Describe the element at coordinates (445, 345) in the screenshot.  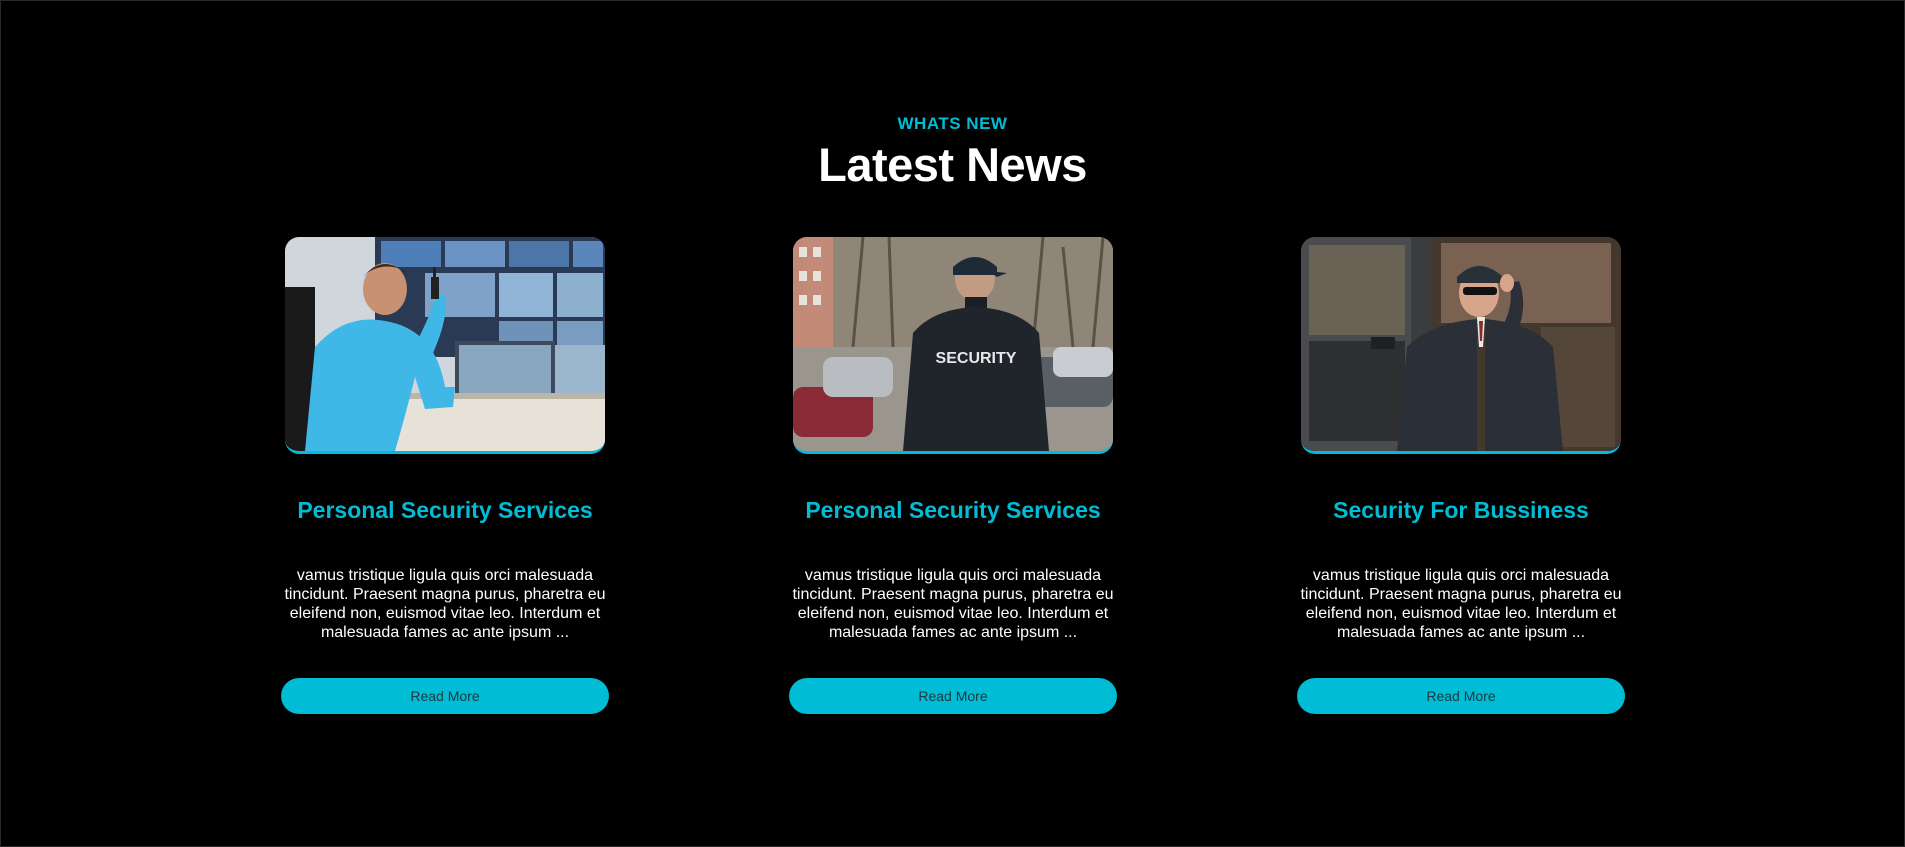
I see `security-operator-monitoring-photo` at that location.